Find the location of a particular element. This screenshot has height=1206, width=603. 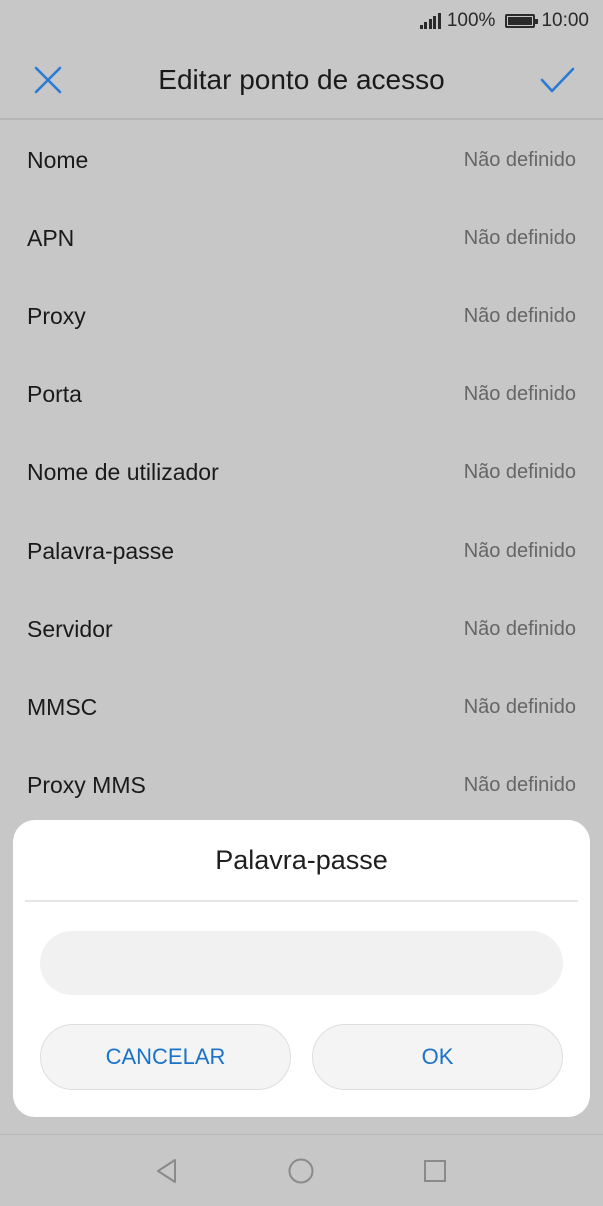

setting-label: Porta is located at coordinates (54, 394).